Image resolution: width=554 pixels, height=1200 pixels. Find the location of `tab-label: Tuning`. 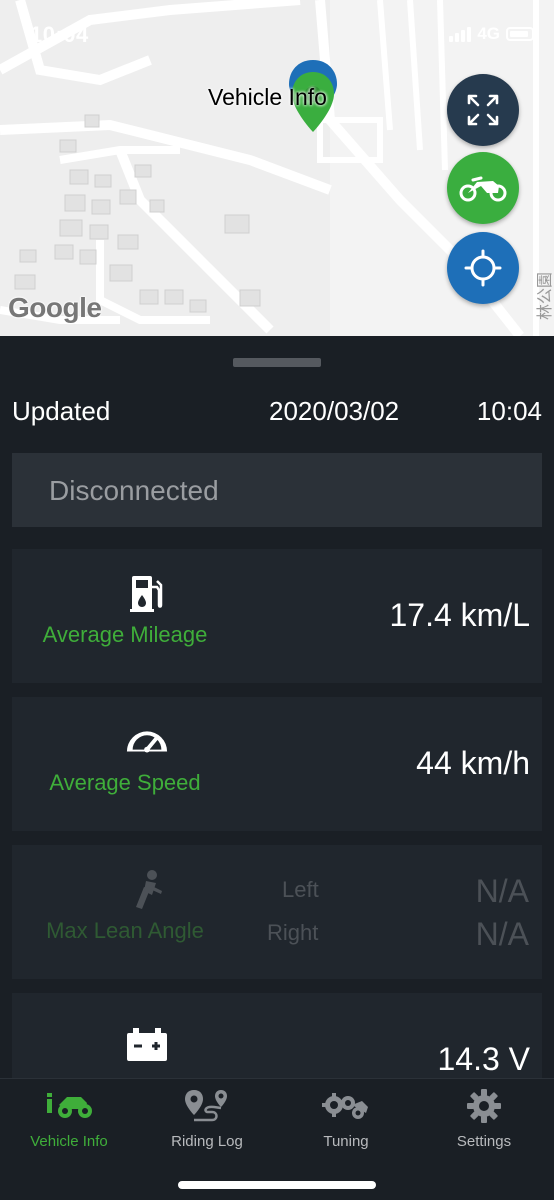

tab-label: Tuning is located at coordinates (346, 1141).